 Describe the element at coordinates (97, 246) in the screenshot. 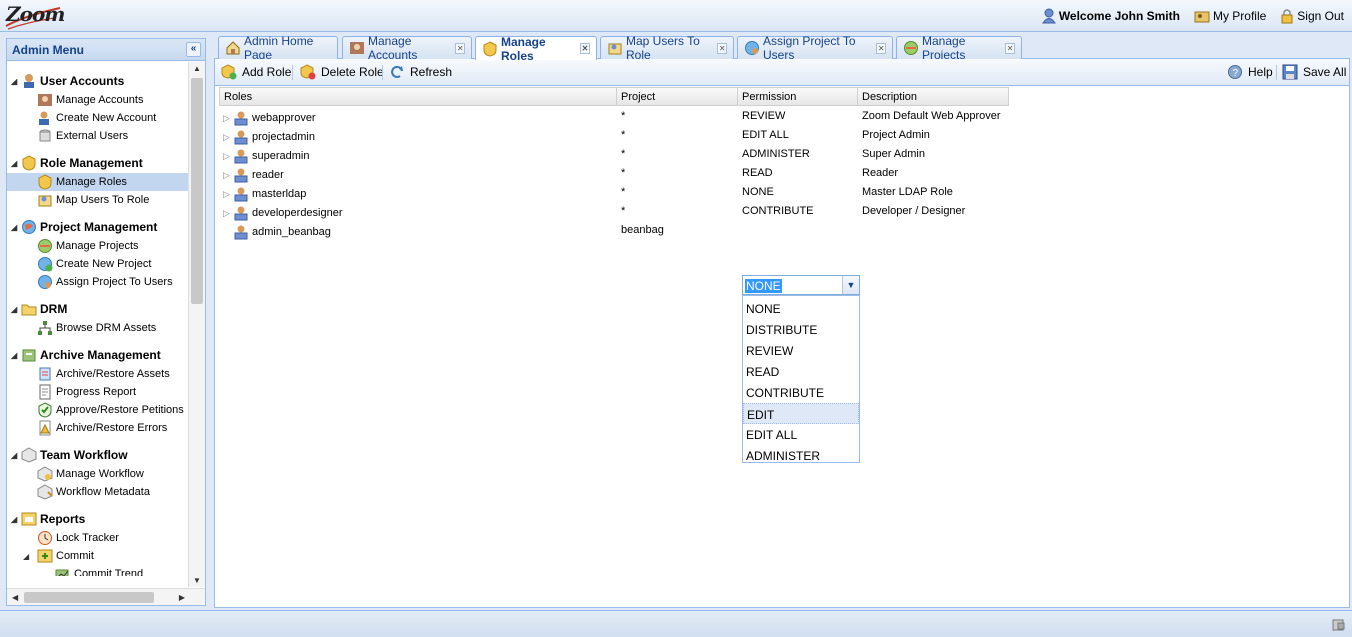

I see `sidebar-item-manage-projects: Manage Projects` at that location.